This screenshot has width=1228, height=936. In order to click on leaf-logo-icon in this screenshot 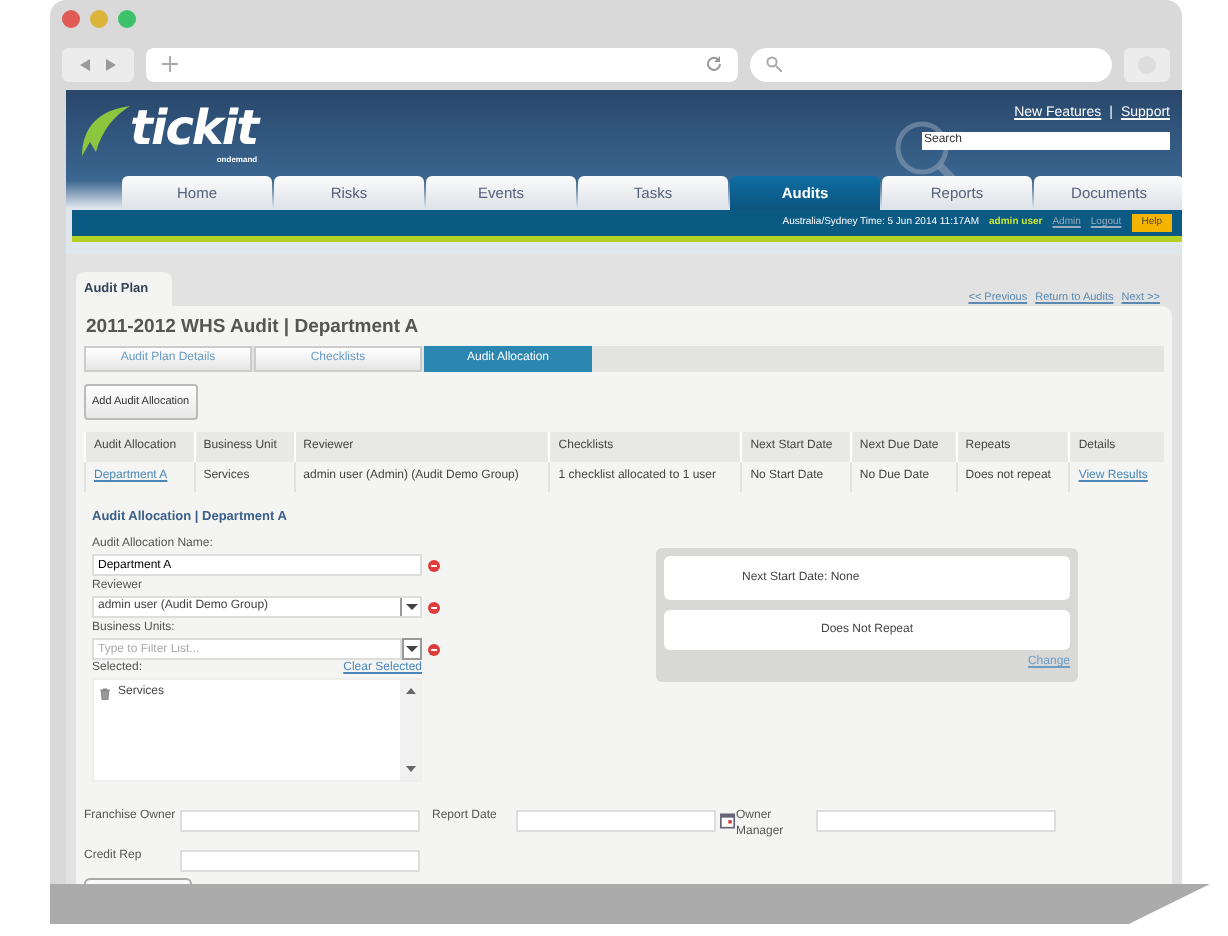, I will do `click(104, 132)`.